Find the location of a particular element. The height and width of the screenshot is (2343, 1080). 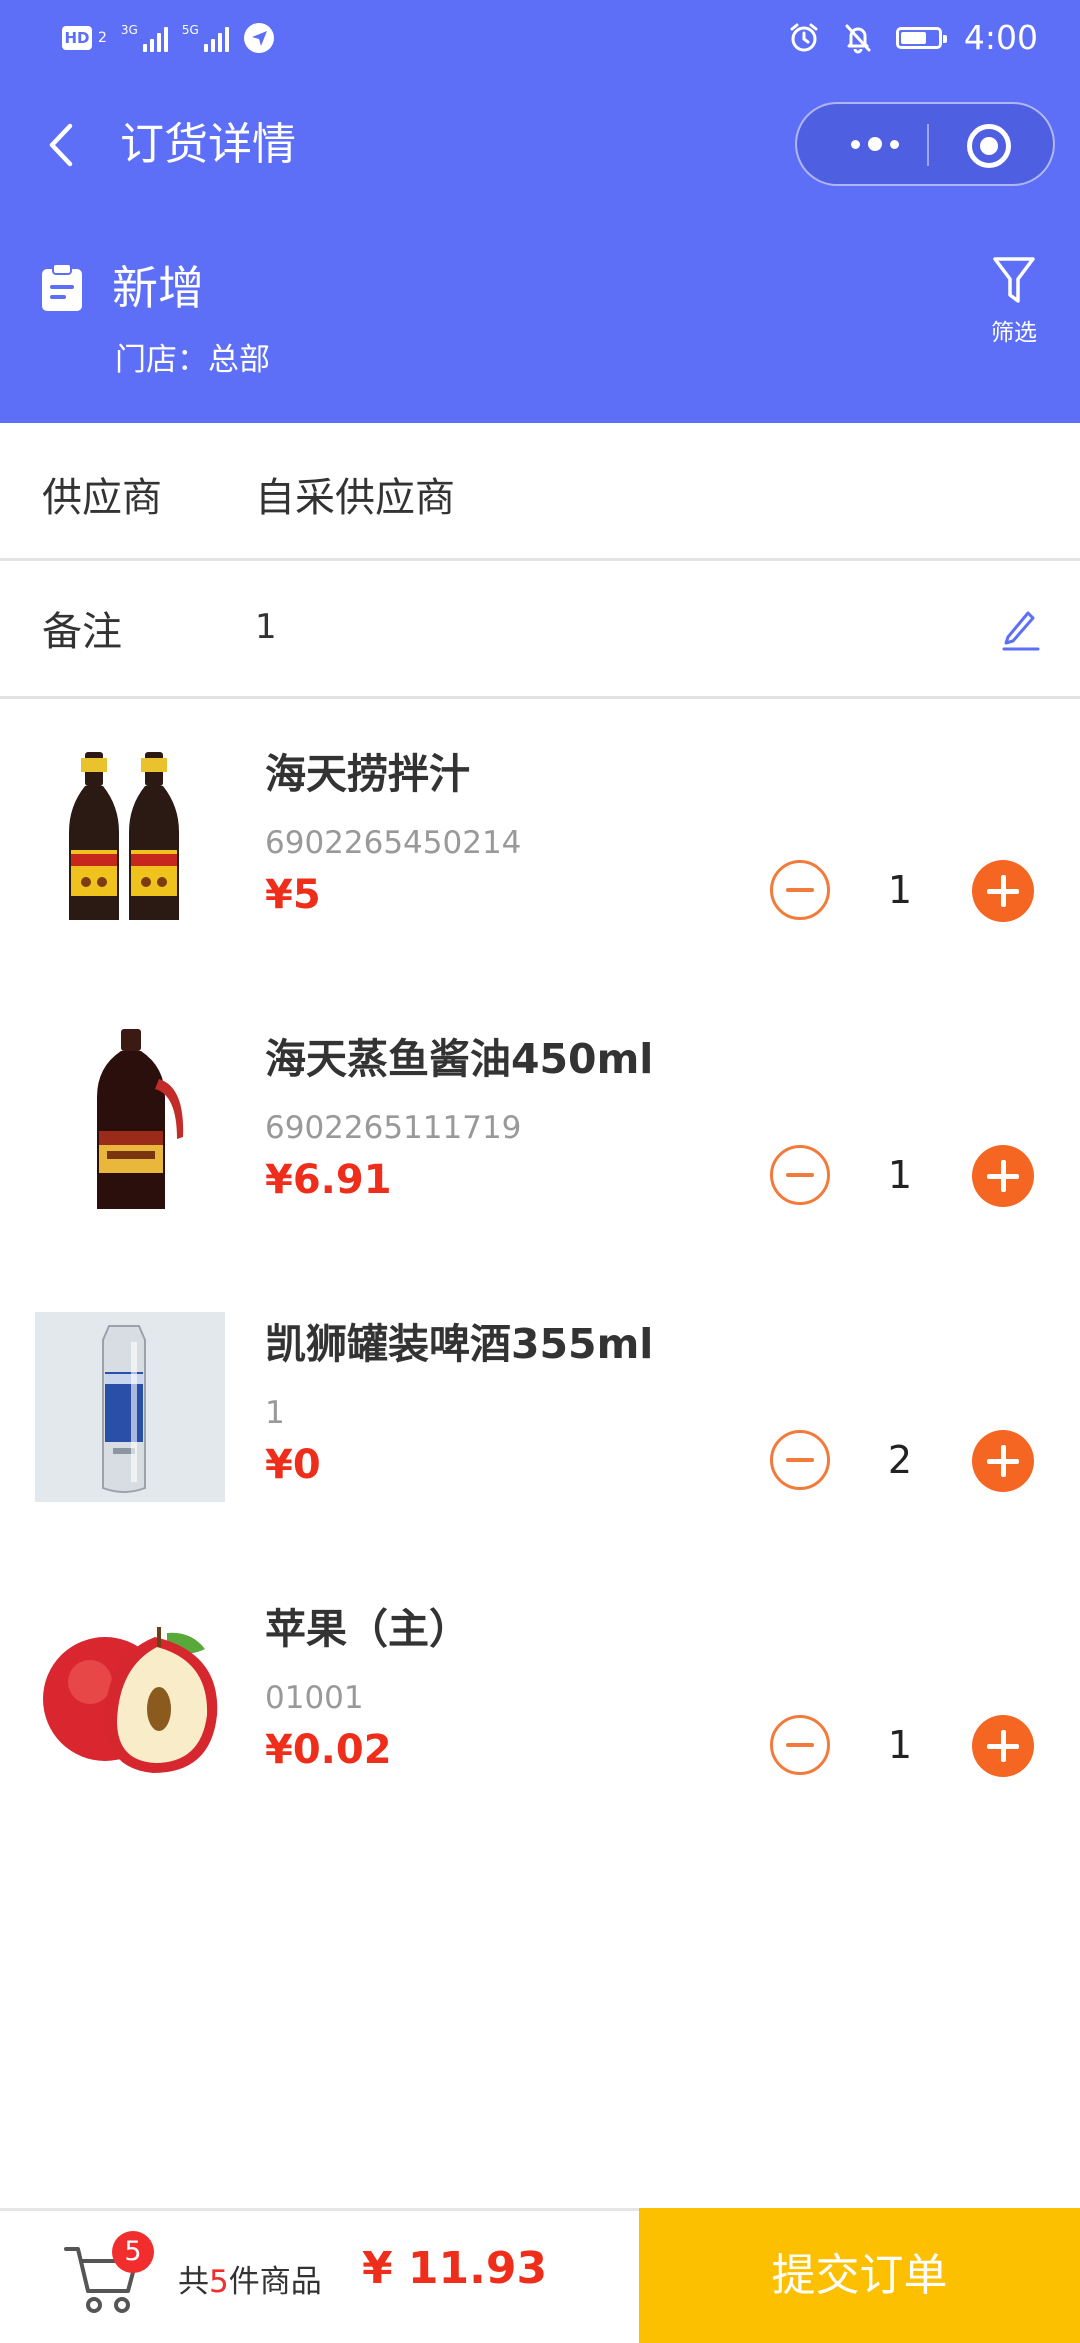

battery-level is located at coordinates (913, 37).